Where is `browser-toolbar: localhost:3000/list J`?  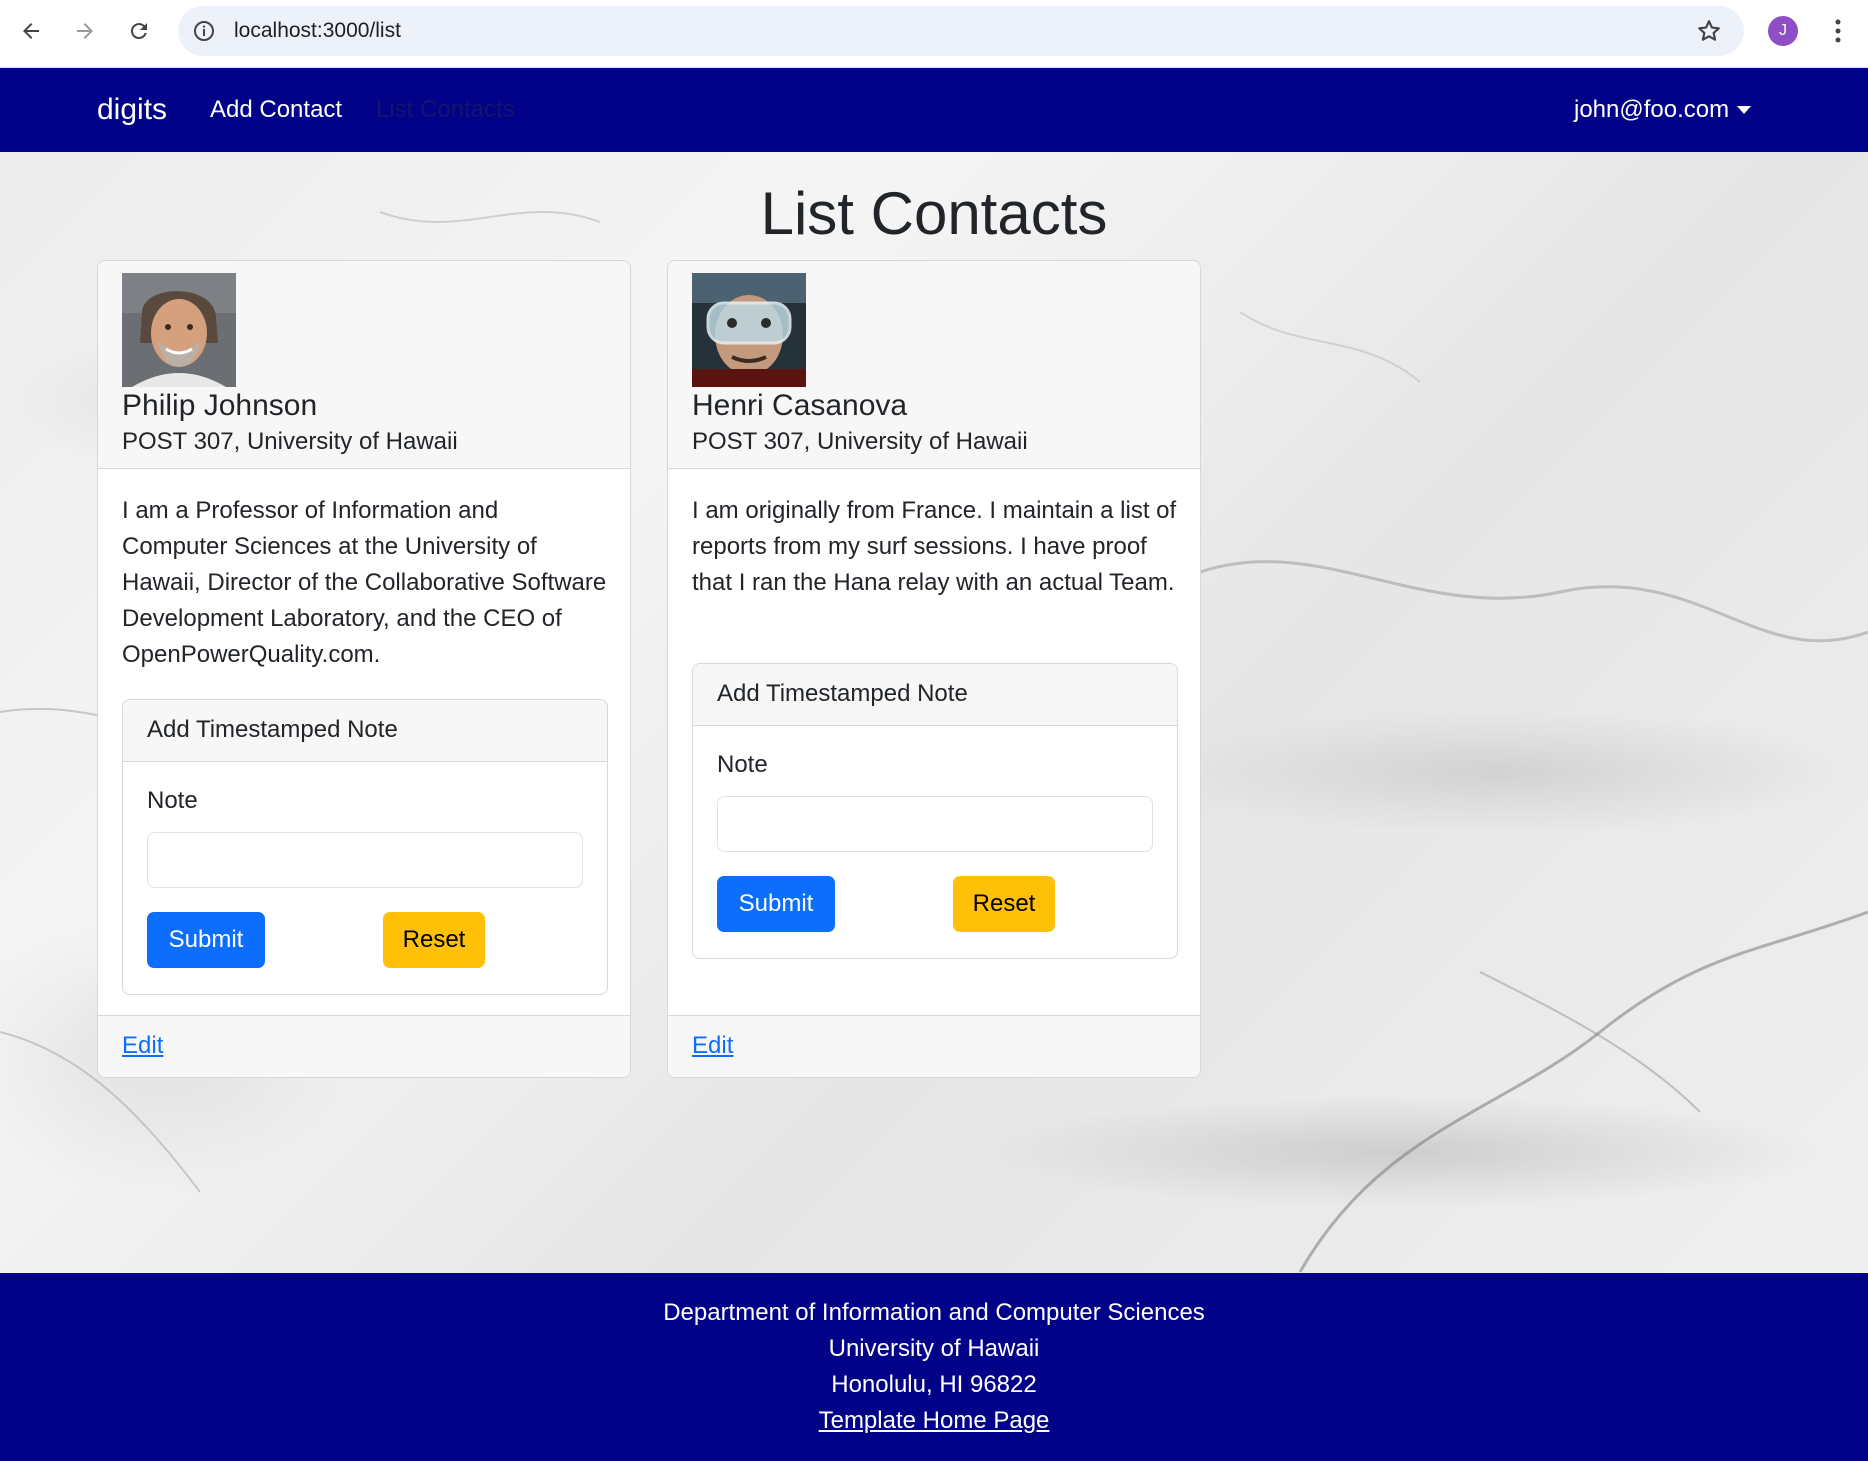 browser-toolbar: localhost:3000/list J is located at coordinates (934, 34).